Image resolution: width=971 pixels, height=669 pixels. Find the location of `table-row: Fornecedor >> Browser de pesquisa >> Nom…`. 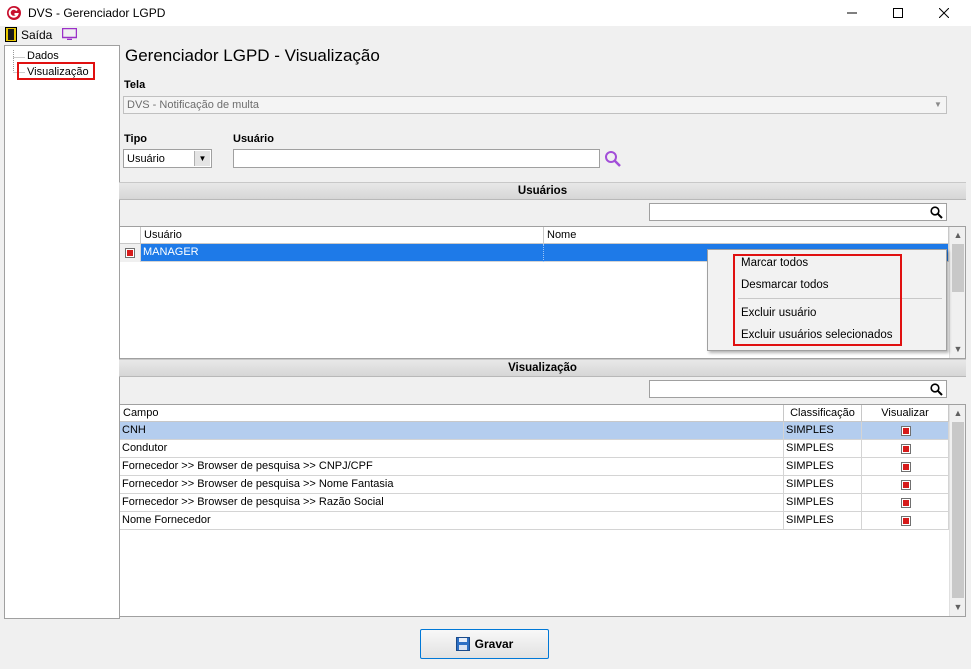

table-row: Fornecedor >> Browser de pesquisa >> Nom… is located at coordinates (534, 485).